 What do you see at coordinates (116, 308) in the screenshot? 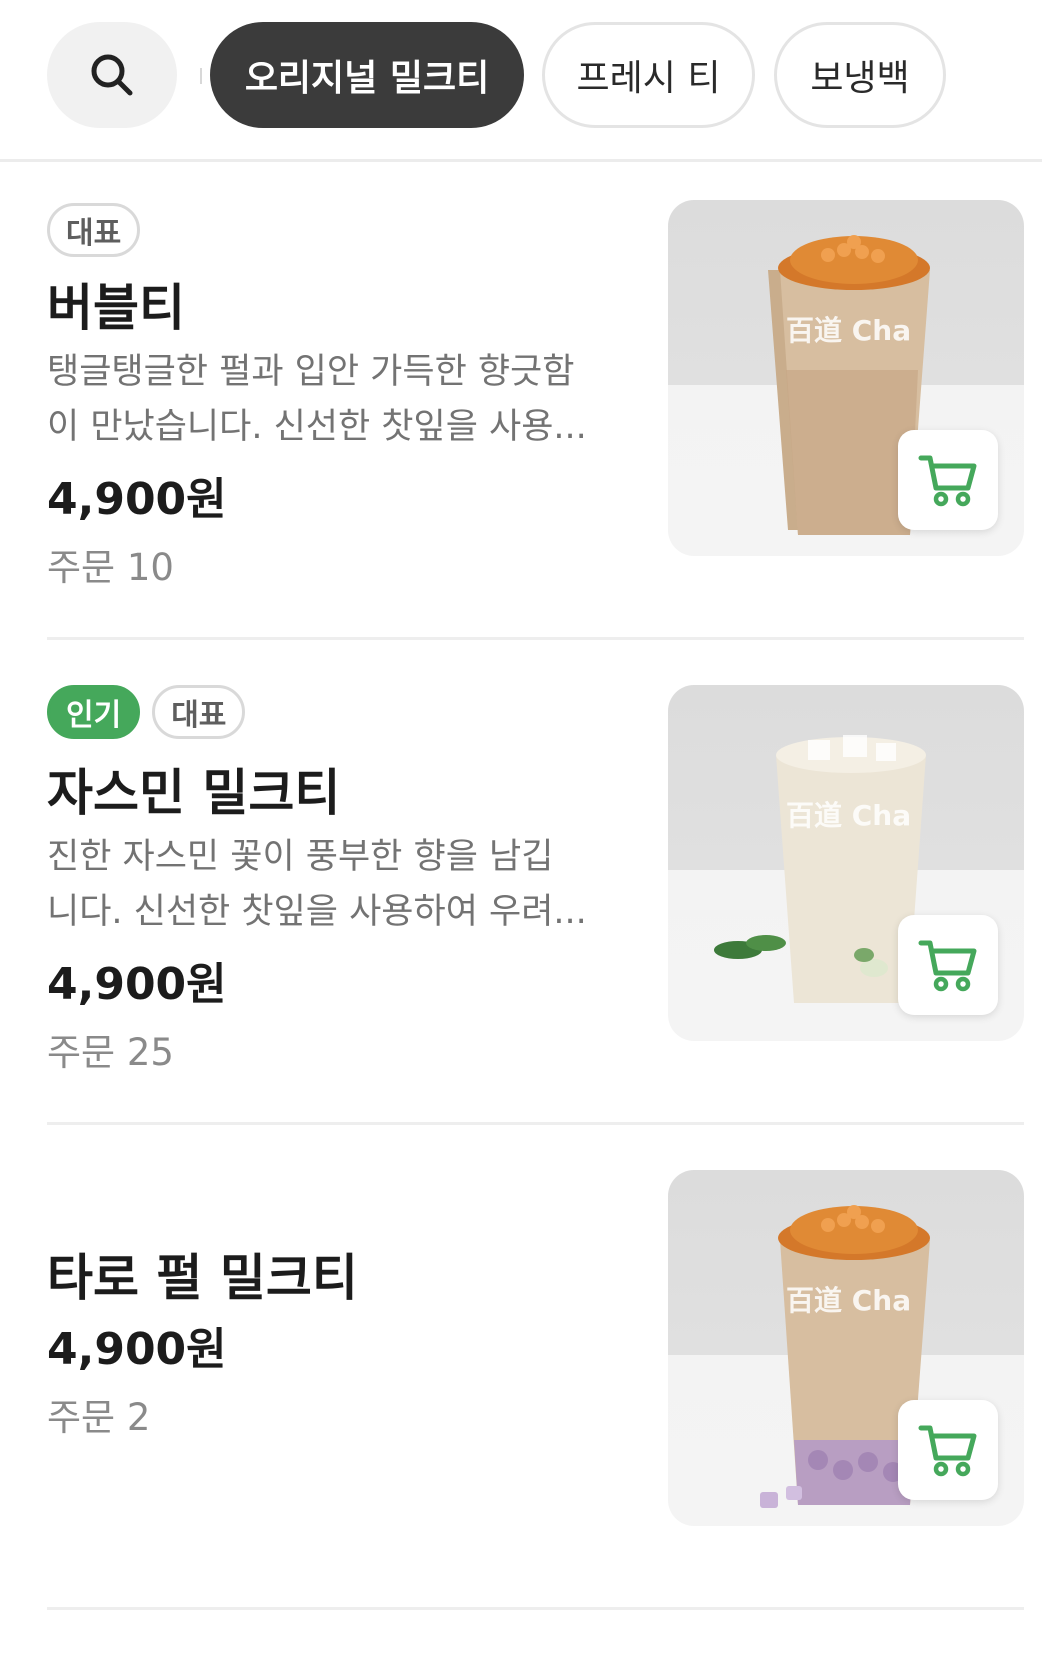
I see `item-name: 버블티` at bounding box center [116, 308].